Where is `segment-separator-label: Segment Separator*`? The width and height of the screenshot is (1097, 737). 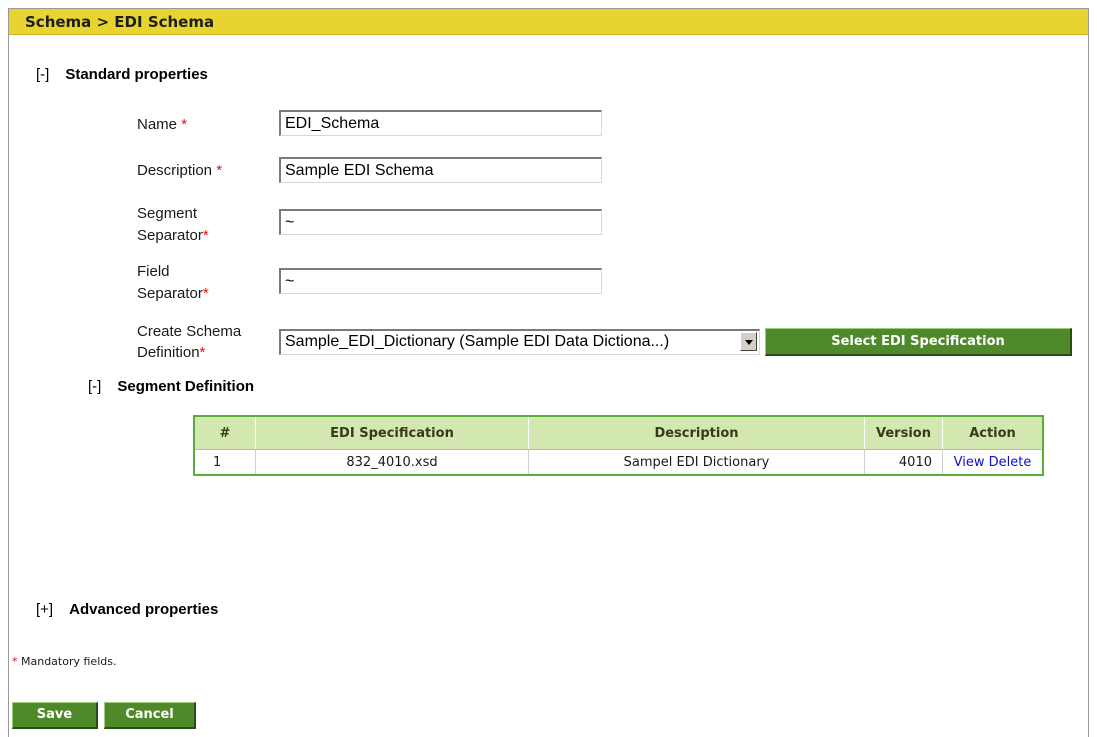 segment-separator-label: Segment Separator* is located at coordinates (173, 224).